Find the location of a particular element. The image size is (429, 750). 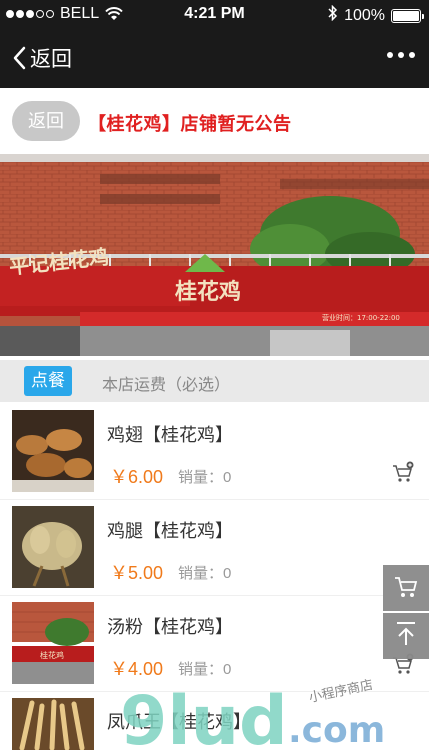

back-chevron-icon is located at coordinates (19, 58).